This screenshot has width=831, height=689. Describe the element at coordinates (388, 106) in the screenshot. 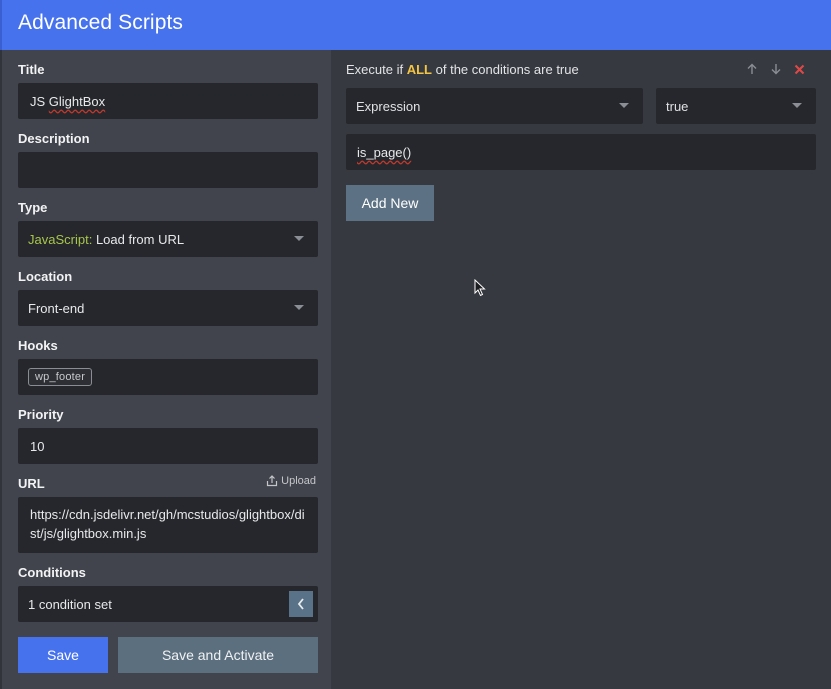

I see `condition-type-value: Expression` at that location.